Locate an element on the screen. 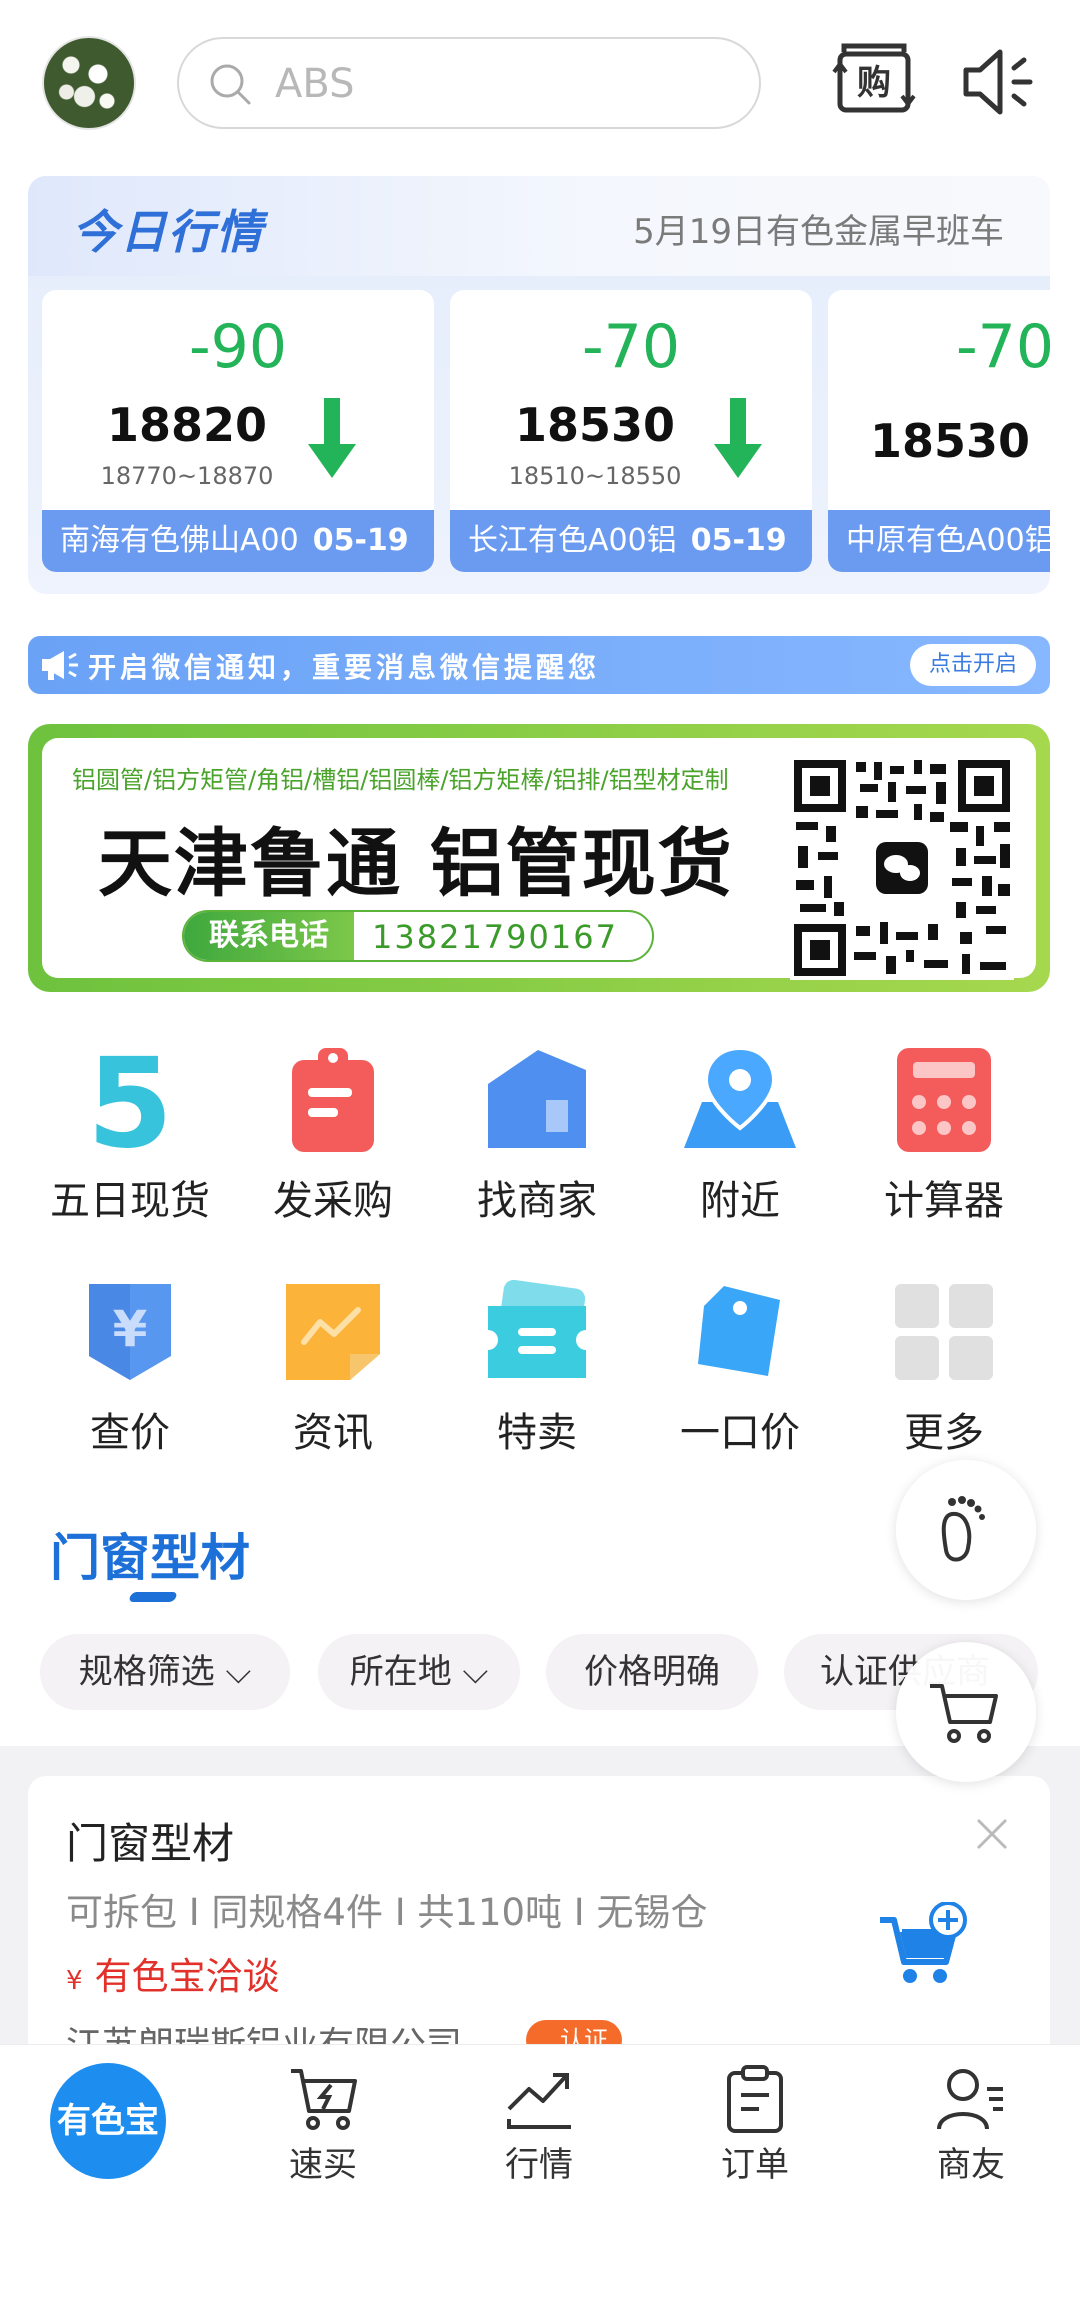 The image size is (1080, 2304). enable-notify-button: 点击开启 is located at coordinates (973, 665).